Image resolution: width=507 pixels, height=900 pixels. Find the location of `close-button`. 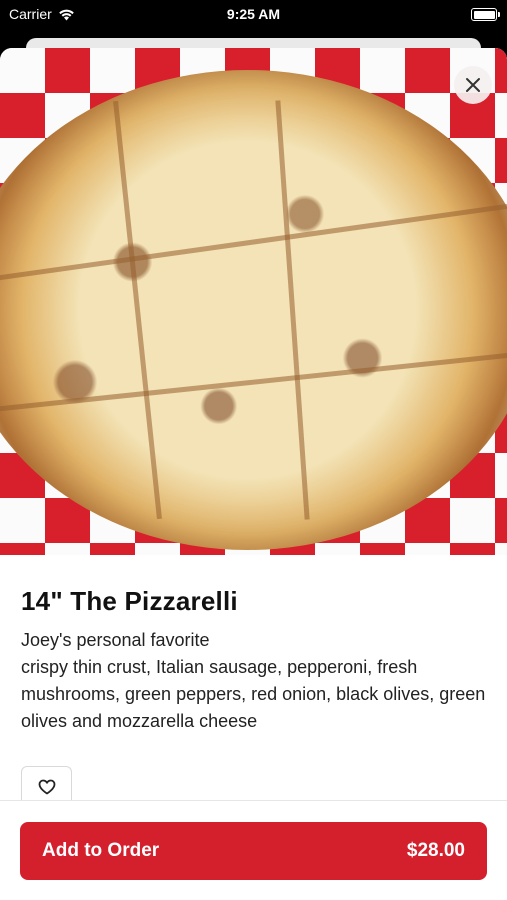

close-button is located at coordinates (473, 85).